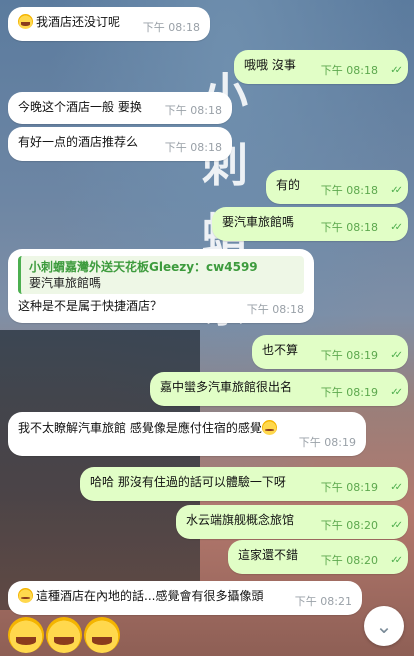 Image resolution: width=414 pixels, height=656 pixels. Describe the element at coordinates (161, 275) in the screenshot. I see `quoted-message: 小刺蝟嘉灣外送天花板Gleezy：cw4599 要汽車旅館嗎` at that location.